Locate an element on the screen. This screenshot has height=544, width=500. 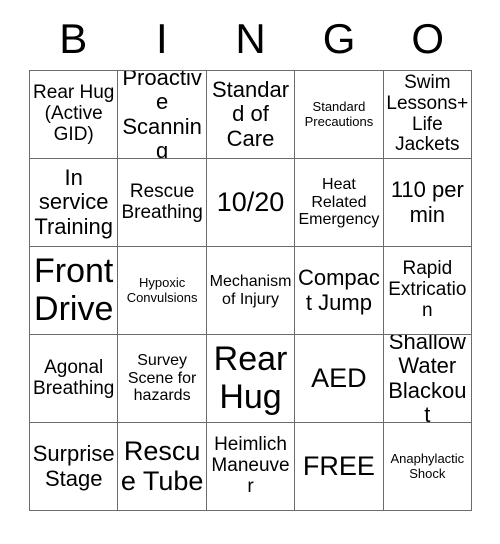
bingo-cell-label: Survey Scene for hazards is located at coordinates (162, 378).